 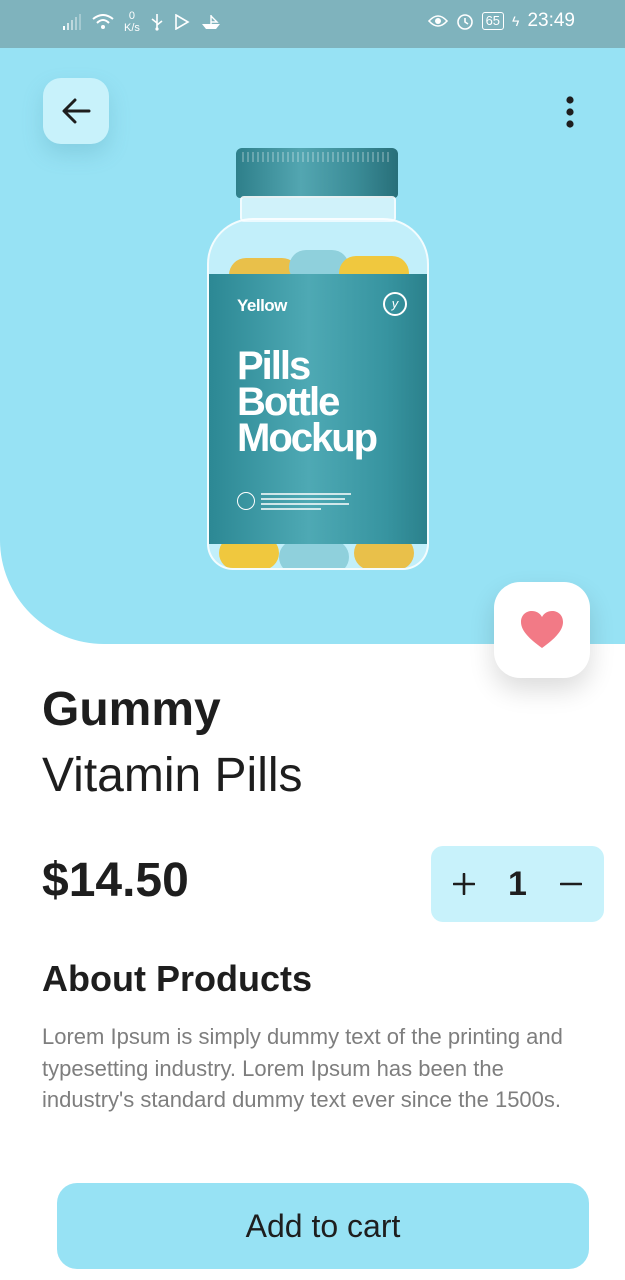 I want to click on back-button, so click(x=76, y=111).